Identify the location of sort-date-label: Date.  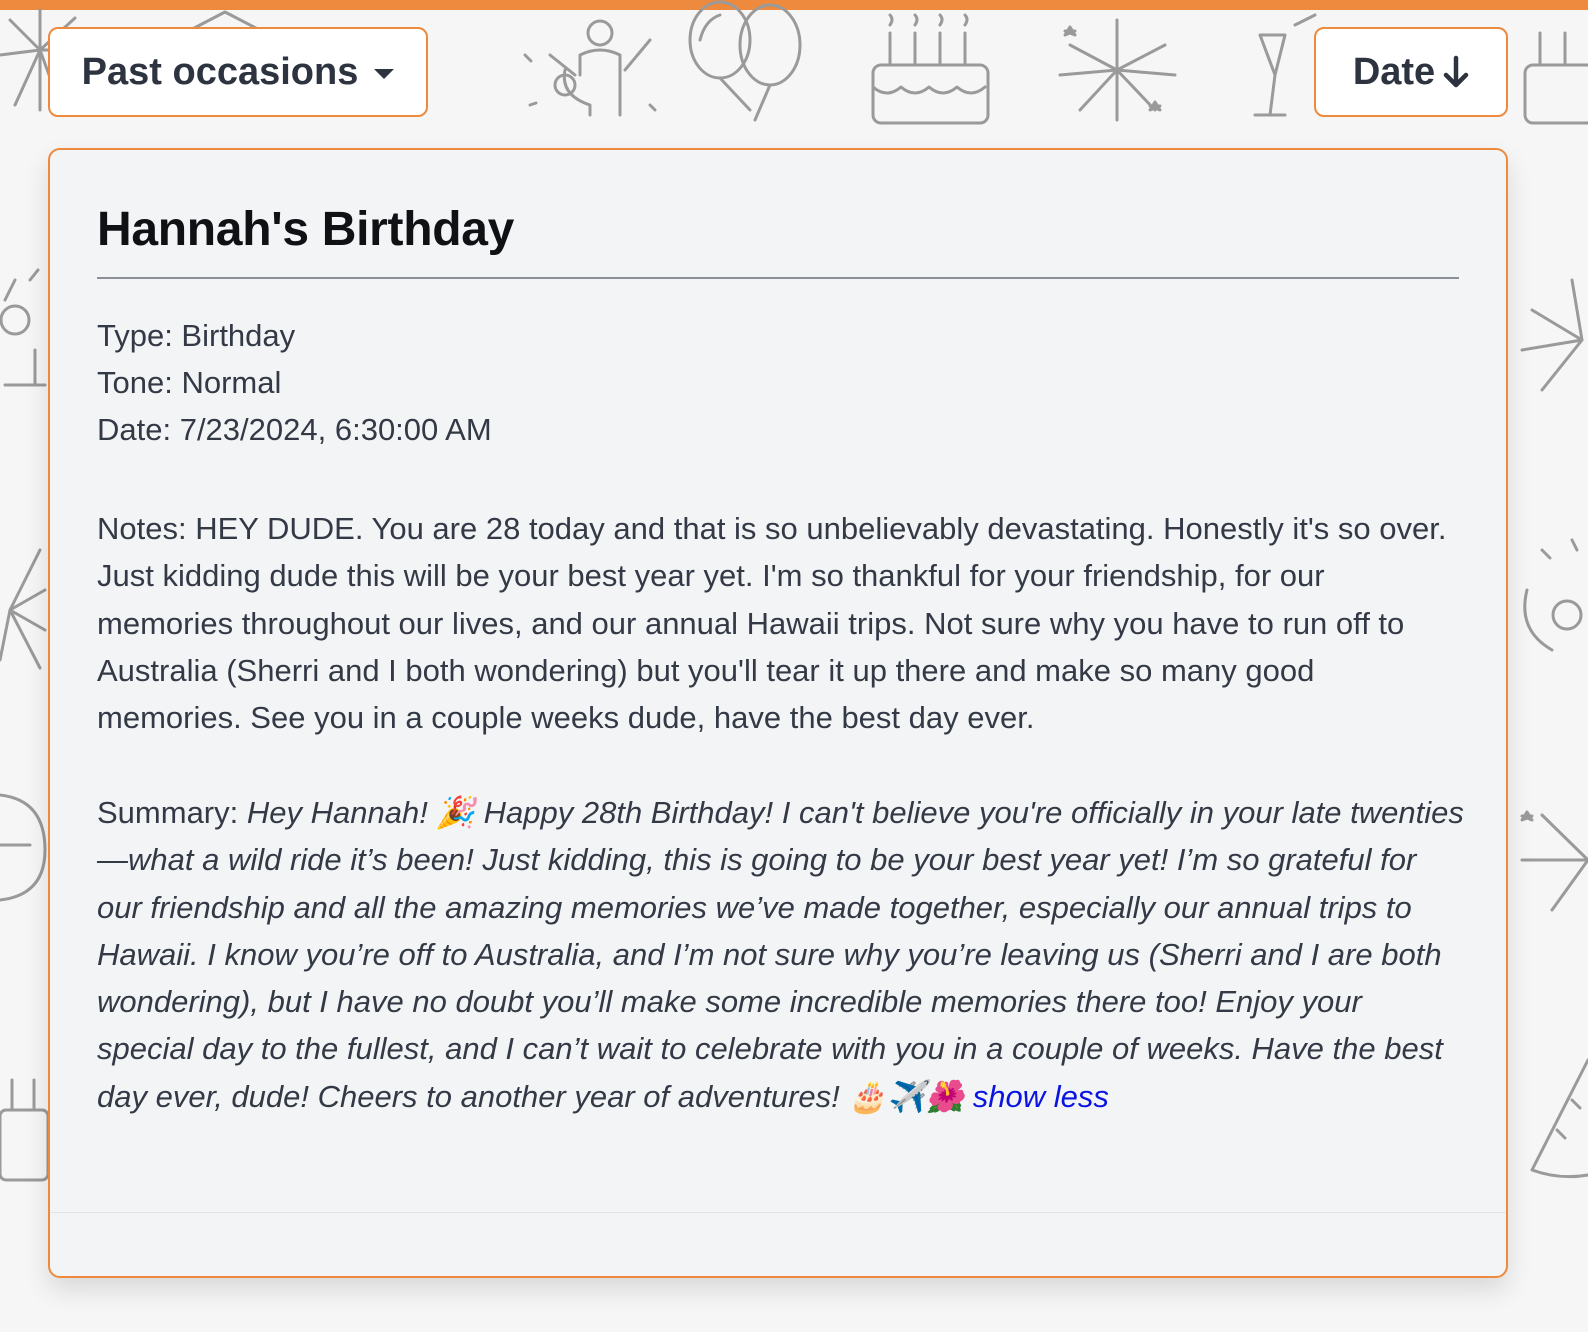
(1394, 71).